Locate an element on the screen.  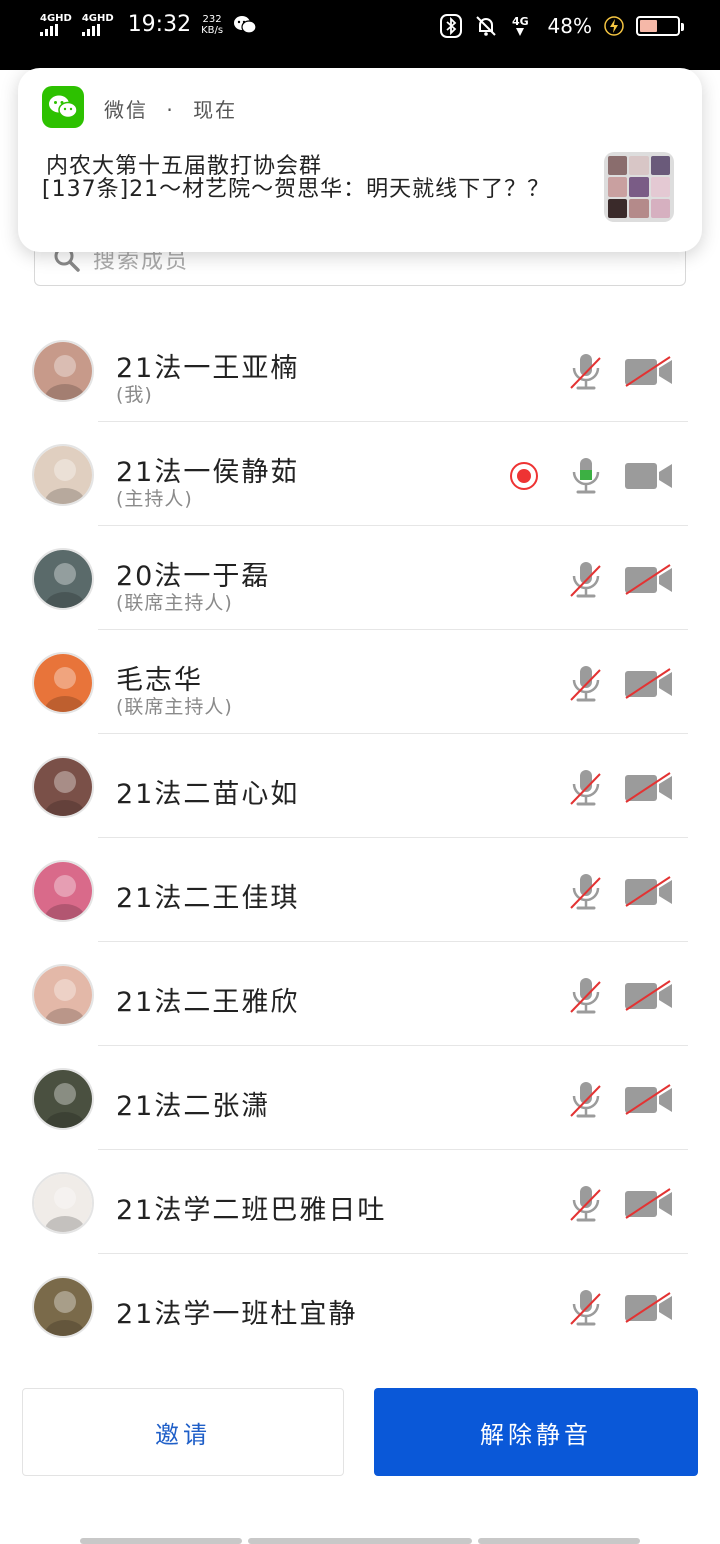
signal-2-icon: 4GHD is located at coordinates (97, 24).